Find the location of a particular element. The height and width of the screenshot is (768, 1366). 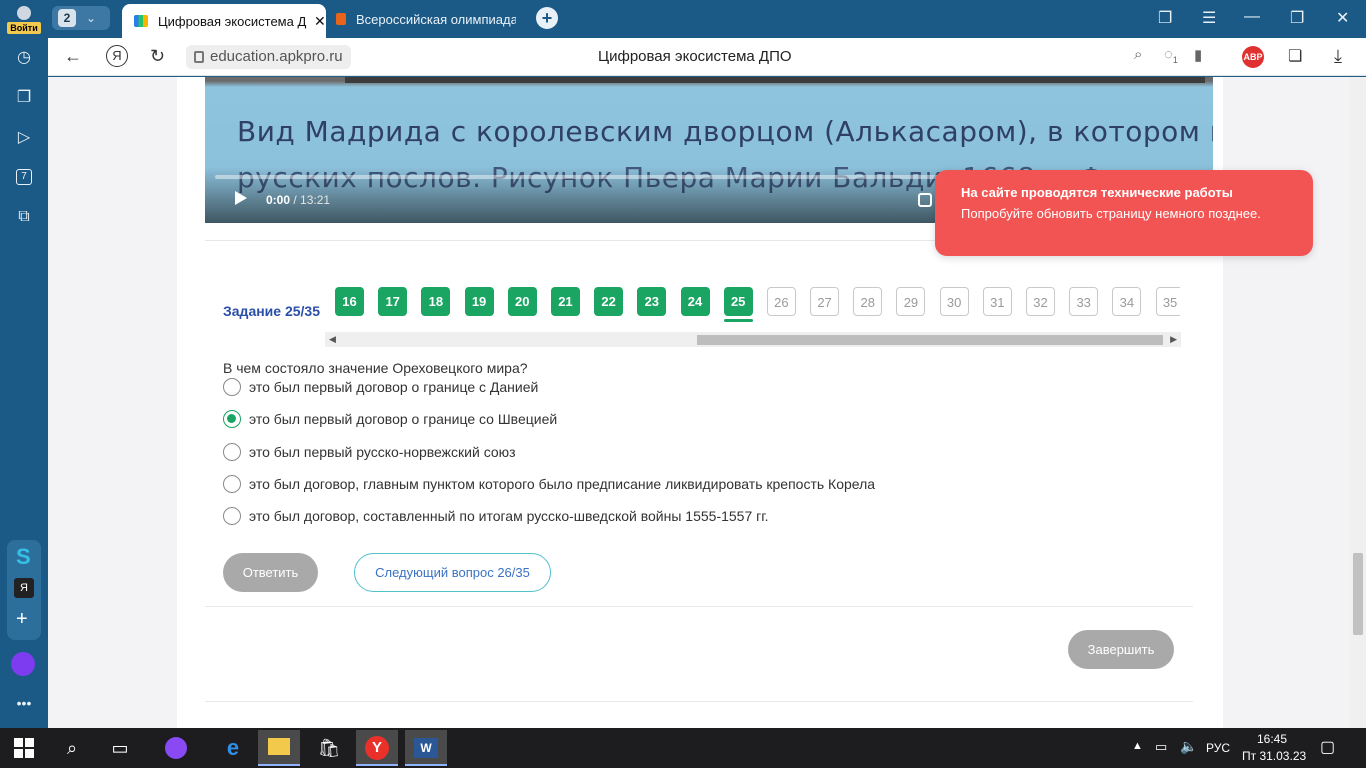

sidebar-apps: S Я + is located at coordinates (24, 590).